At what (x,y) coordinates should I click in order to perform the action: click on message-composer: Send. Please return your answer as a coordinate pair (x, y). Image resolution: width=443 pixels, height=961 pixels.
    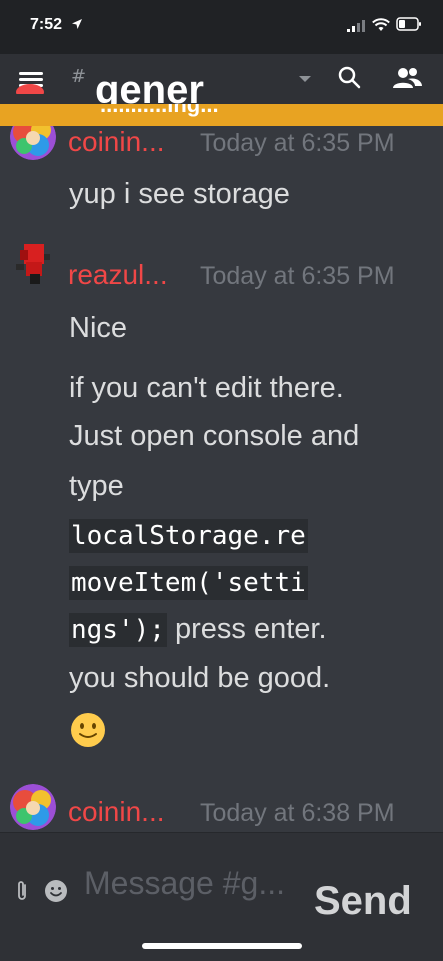
    Looking at the image, I should click on (221, 896).